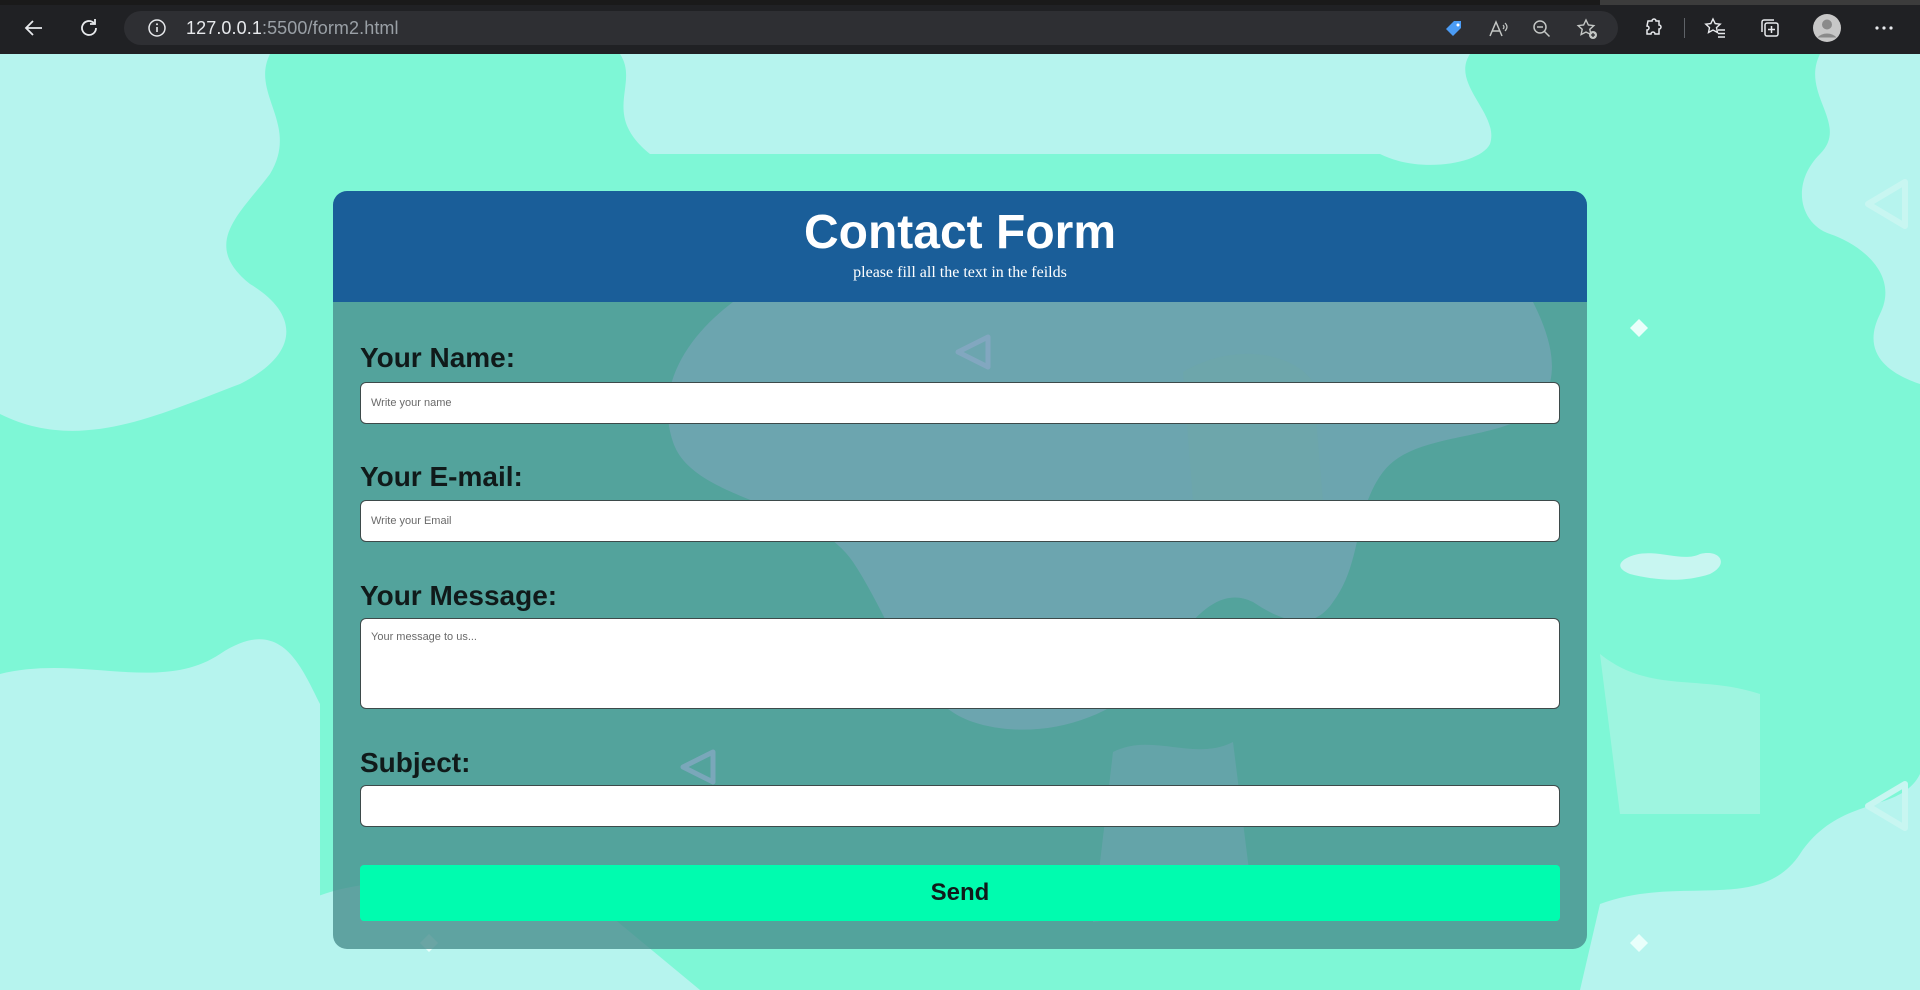 Image resolution: width=1920 pixels, height=990 pixels. Describe the element at coordinates (1884, 28) in the screenshot. I see `more-icon` at that location.